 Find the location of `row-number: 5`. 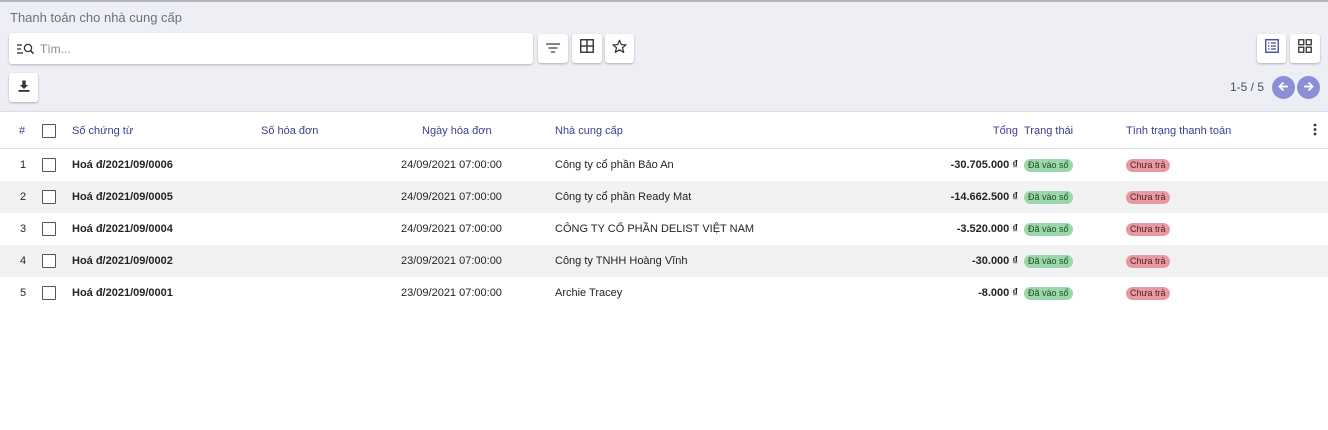

row-number: 5 is located at coordinates (23, 293).